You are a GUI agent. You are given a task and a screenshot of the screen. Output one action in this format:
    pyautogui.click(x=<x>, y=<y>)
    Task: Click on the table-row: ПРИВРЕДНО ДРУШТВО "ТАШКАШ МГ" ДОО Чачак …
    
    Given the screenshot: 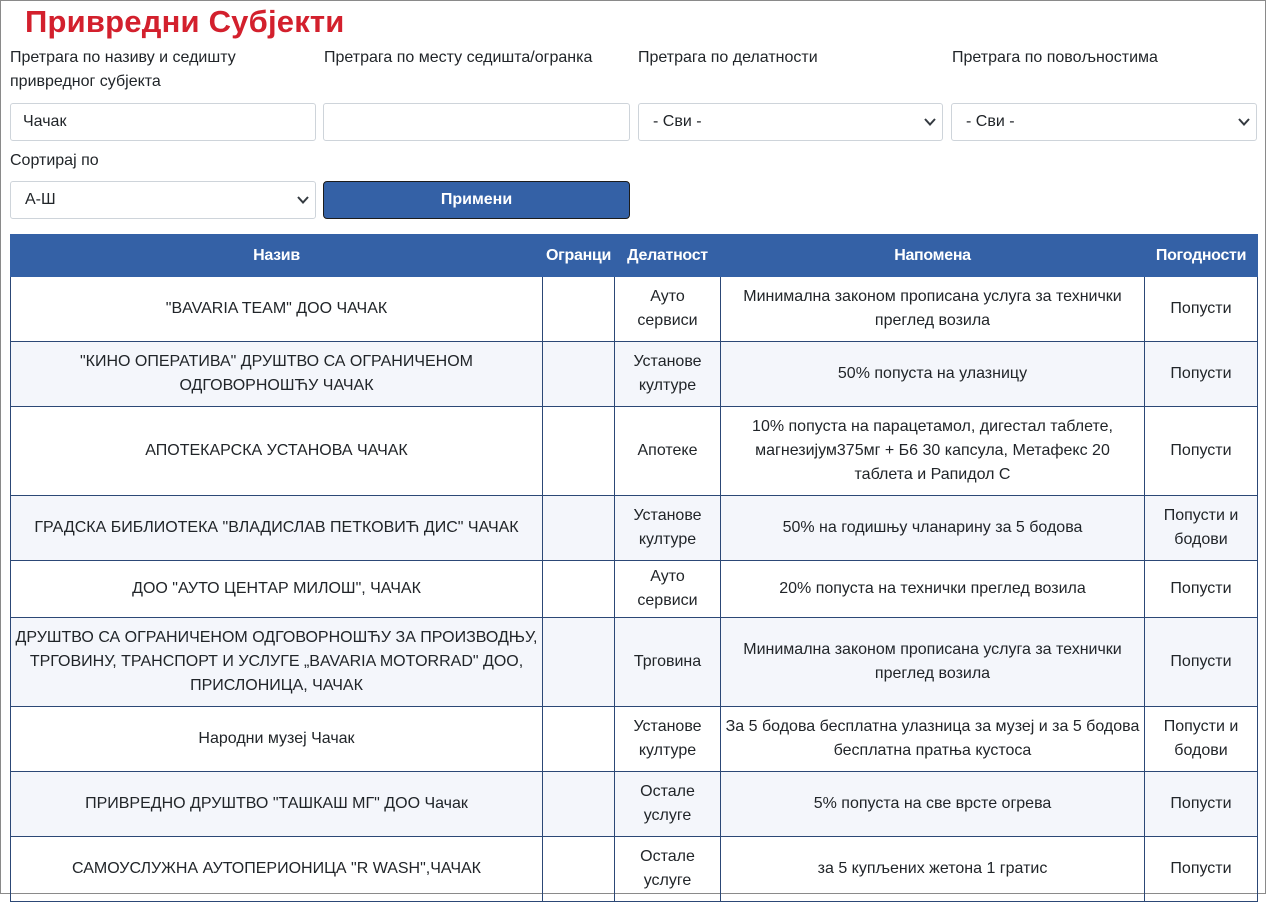 What is the action you would take?
    pyautogui.click(x=634, y=804)
    